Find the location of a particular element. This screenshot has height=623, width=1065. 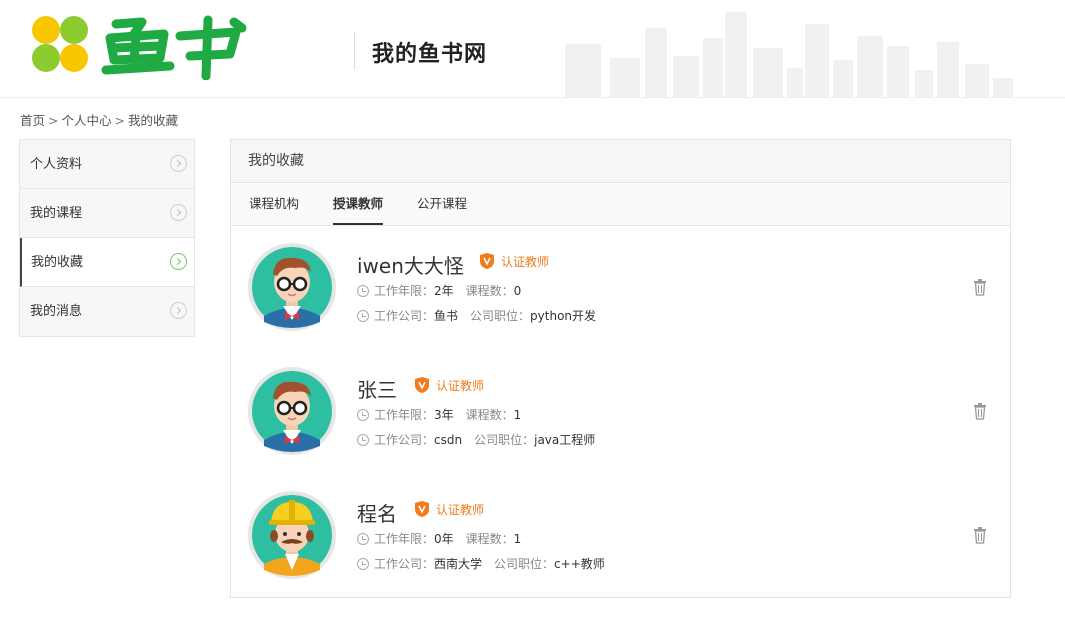

teacher-stats: 工作年限： 0年 课程数： 1 is located at coordinates (445, 538).